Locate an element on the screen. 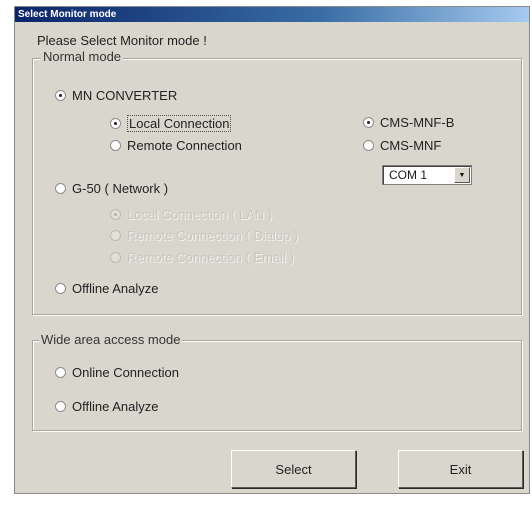 This screenshot has height=517, width=532. normal-mode-legend: Normal mode is located at coordinates (82, 56).